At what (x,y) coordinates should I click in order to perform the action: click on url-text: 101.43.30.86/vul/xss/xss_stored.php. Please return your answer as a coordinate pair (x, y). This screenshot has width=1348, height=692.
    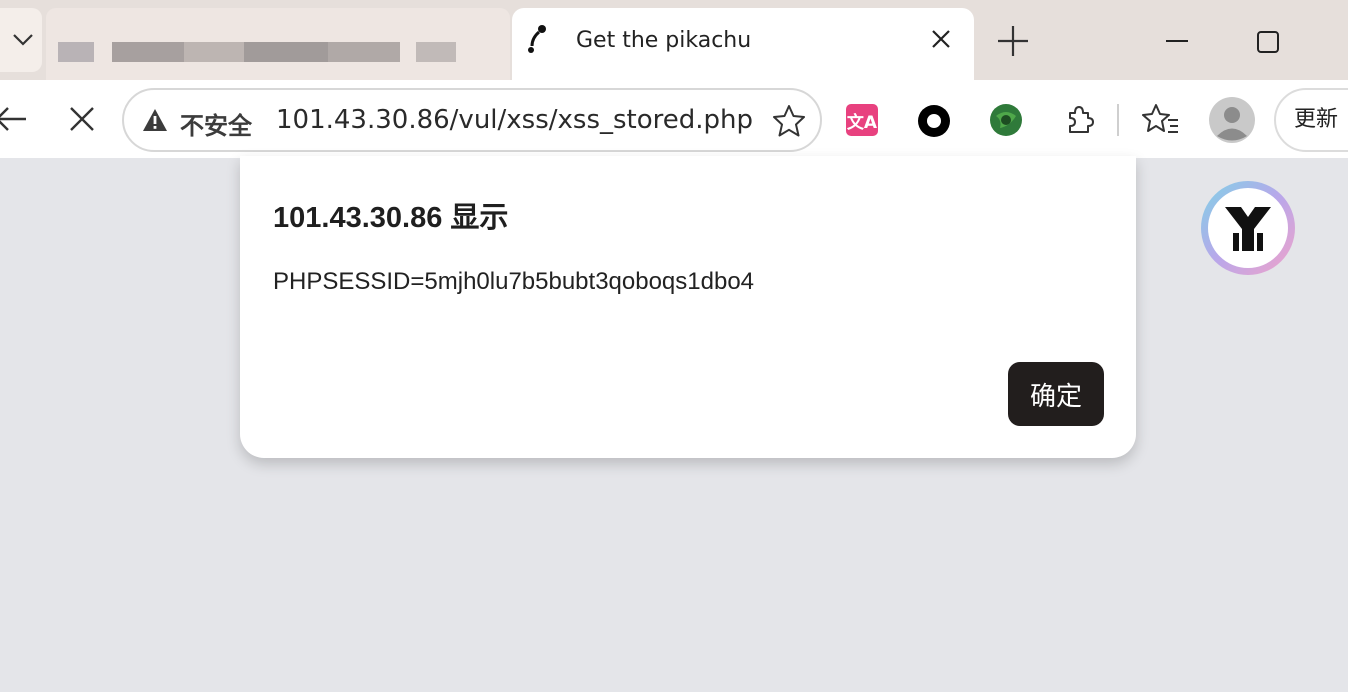
    Looking at the image, I should click on (514, 120).